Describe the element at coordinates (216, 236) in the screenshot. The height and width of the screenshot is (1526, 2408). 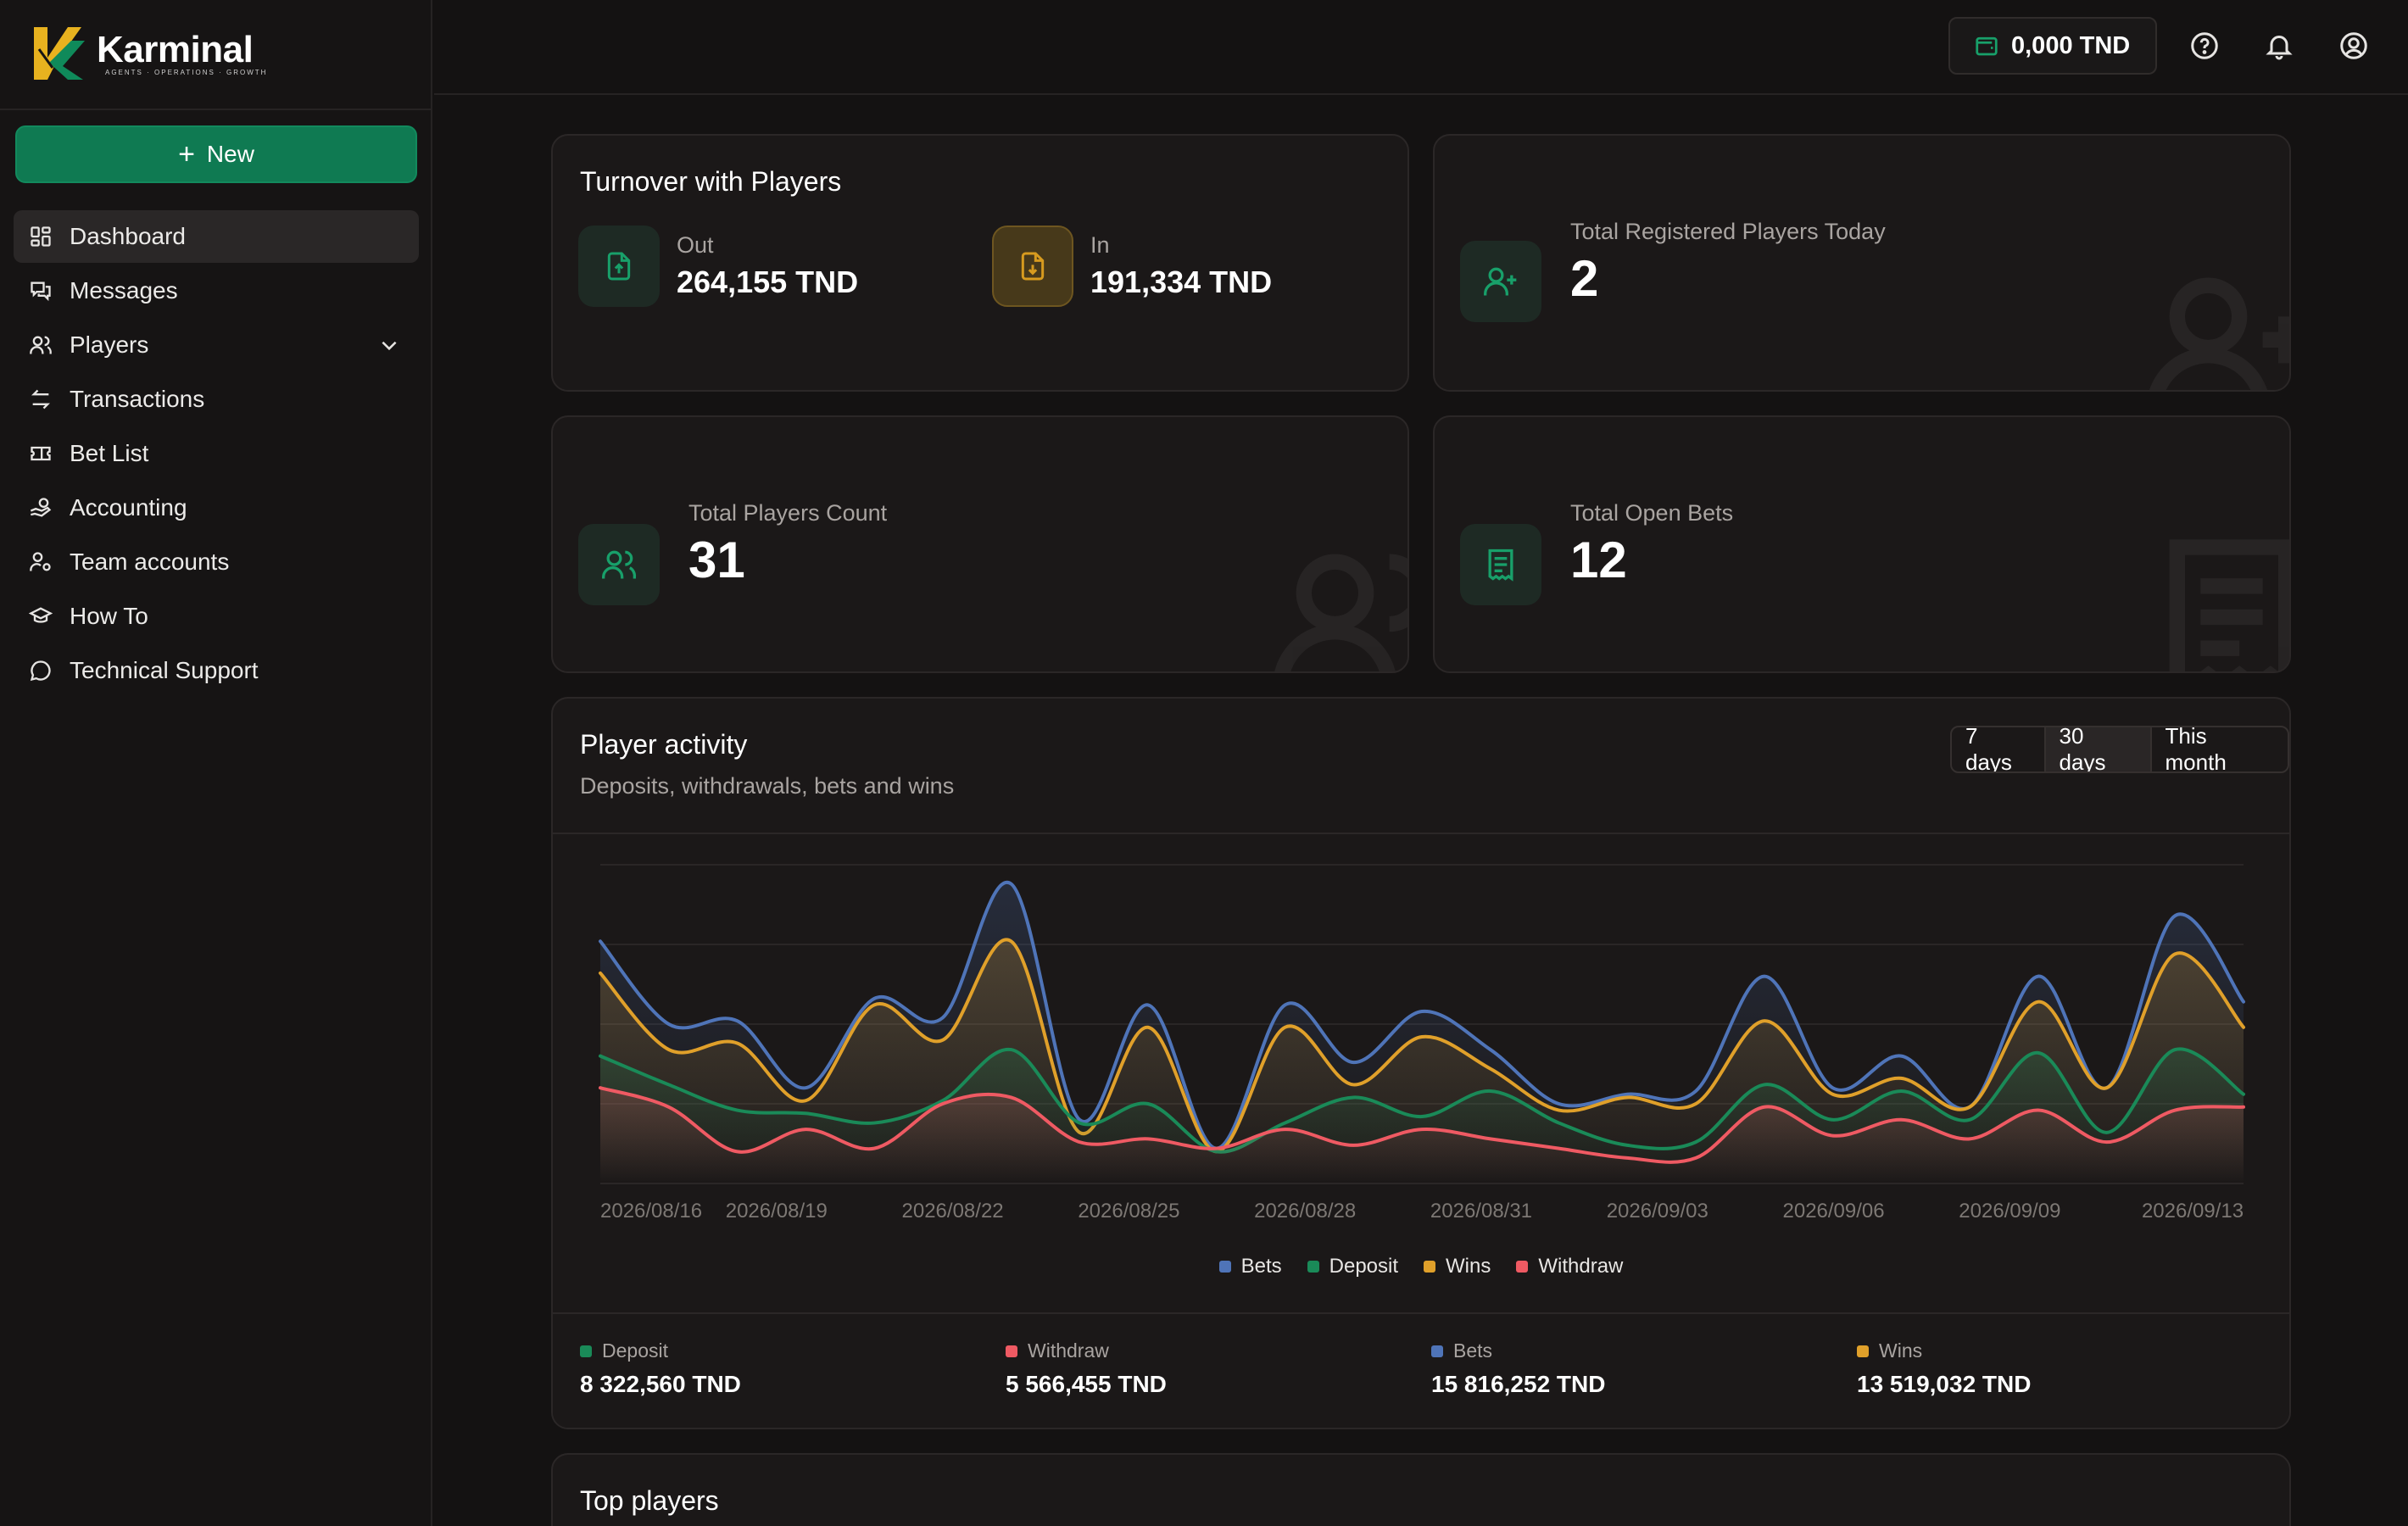
I see `sidebar-item-dashboard: Dashboard` at that location.